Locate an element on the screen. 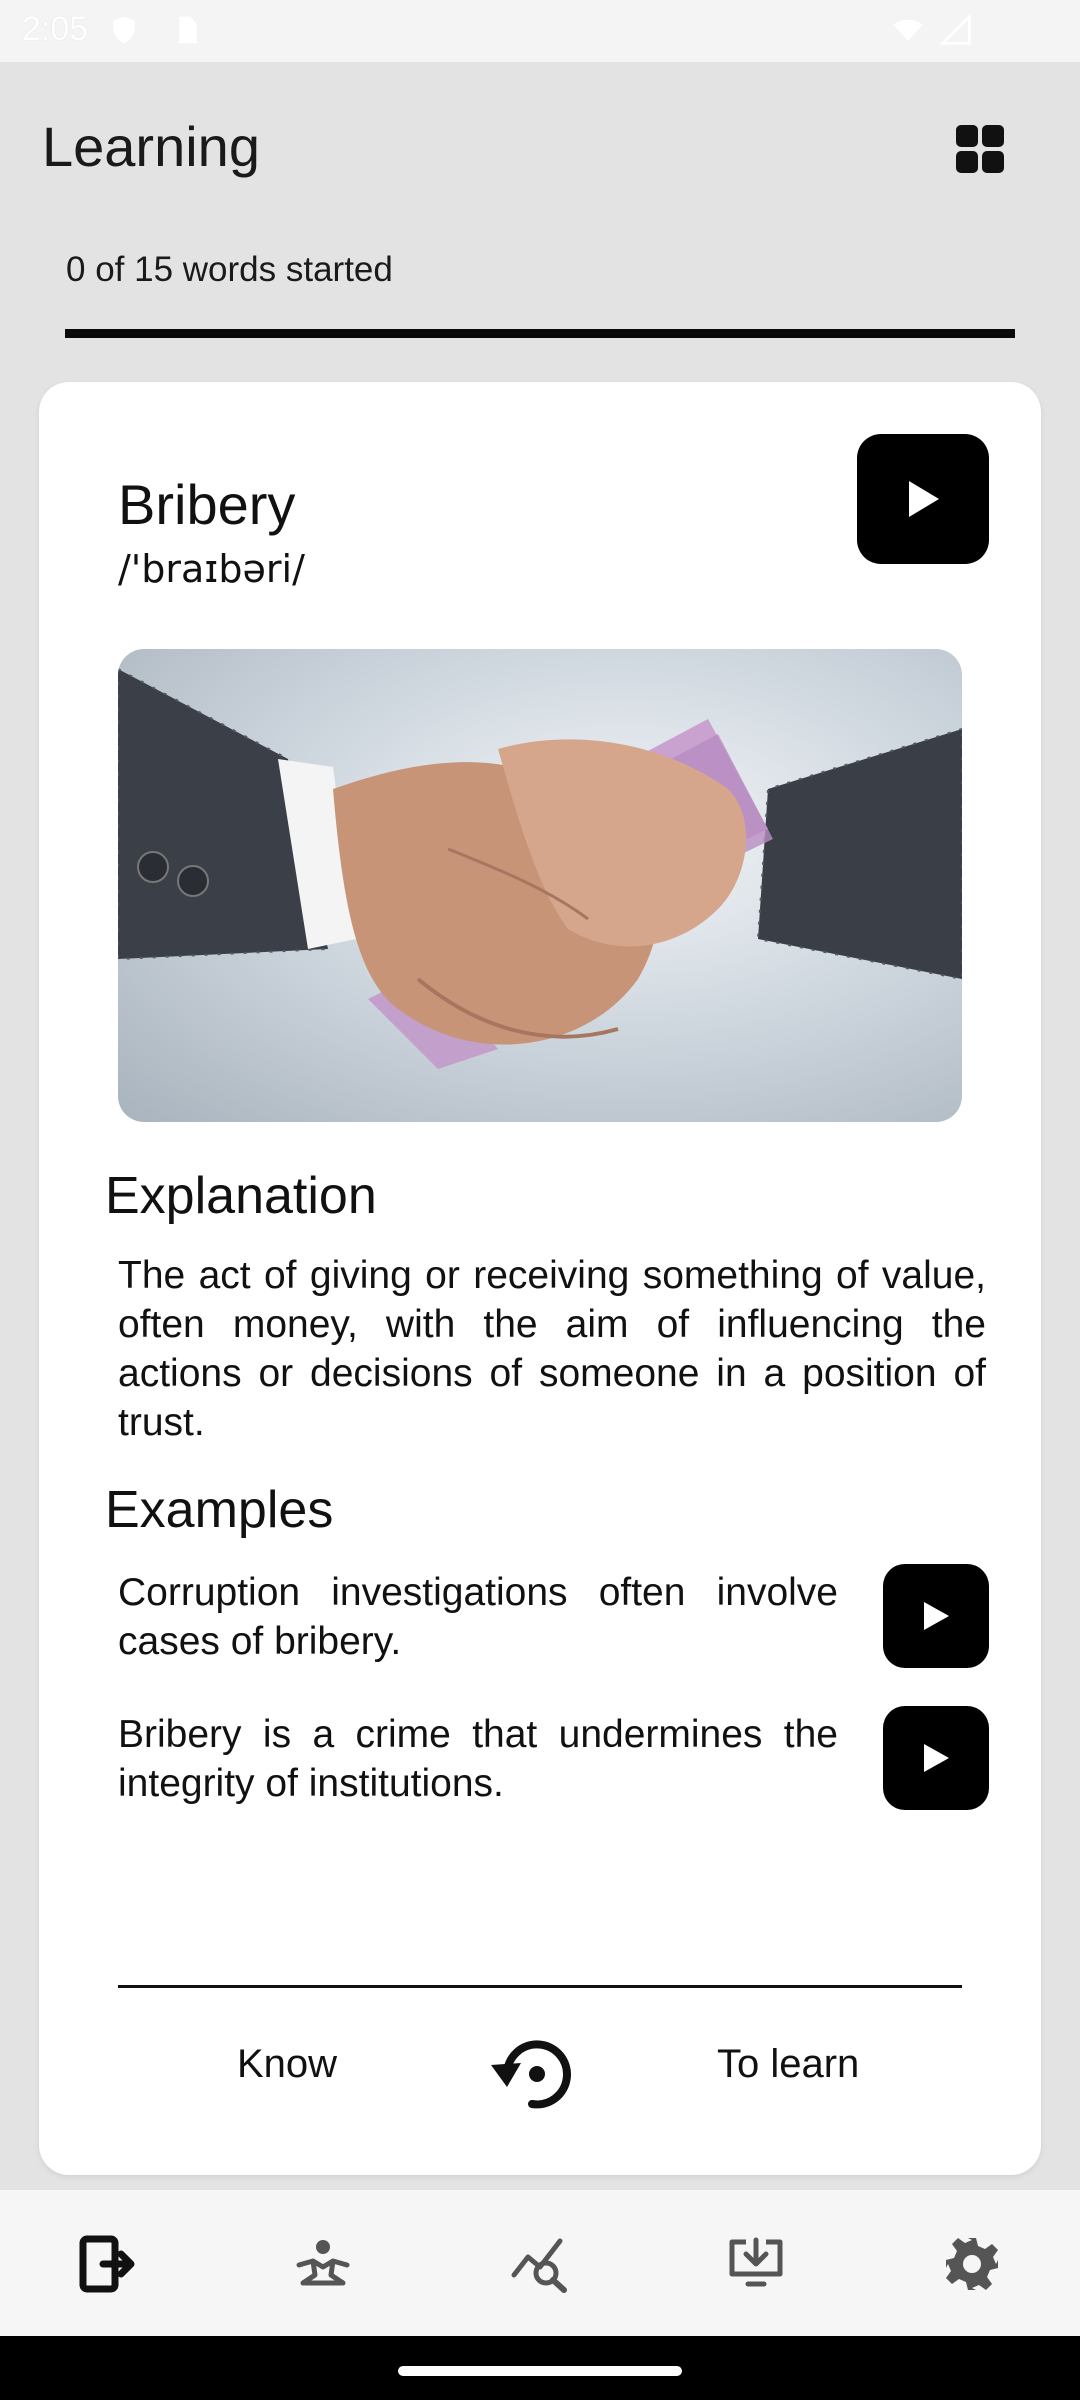 This screenshot has height=2400, width=1080. know-button: Know is located at coordinates (287, 2064).